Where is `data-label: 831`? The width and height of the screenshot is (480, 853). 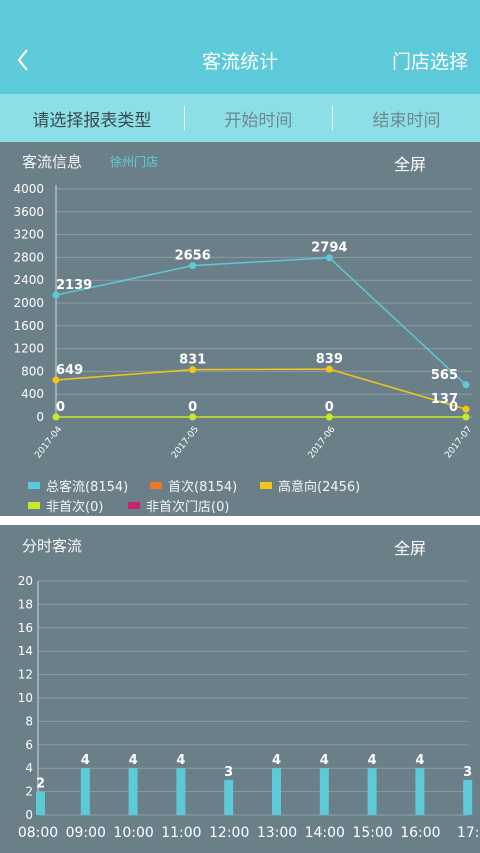
data-label: 831 is located at coordinates (192, 360).